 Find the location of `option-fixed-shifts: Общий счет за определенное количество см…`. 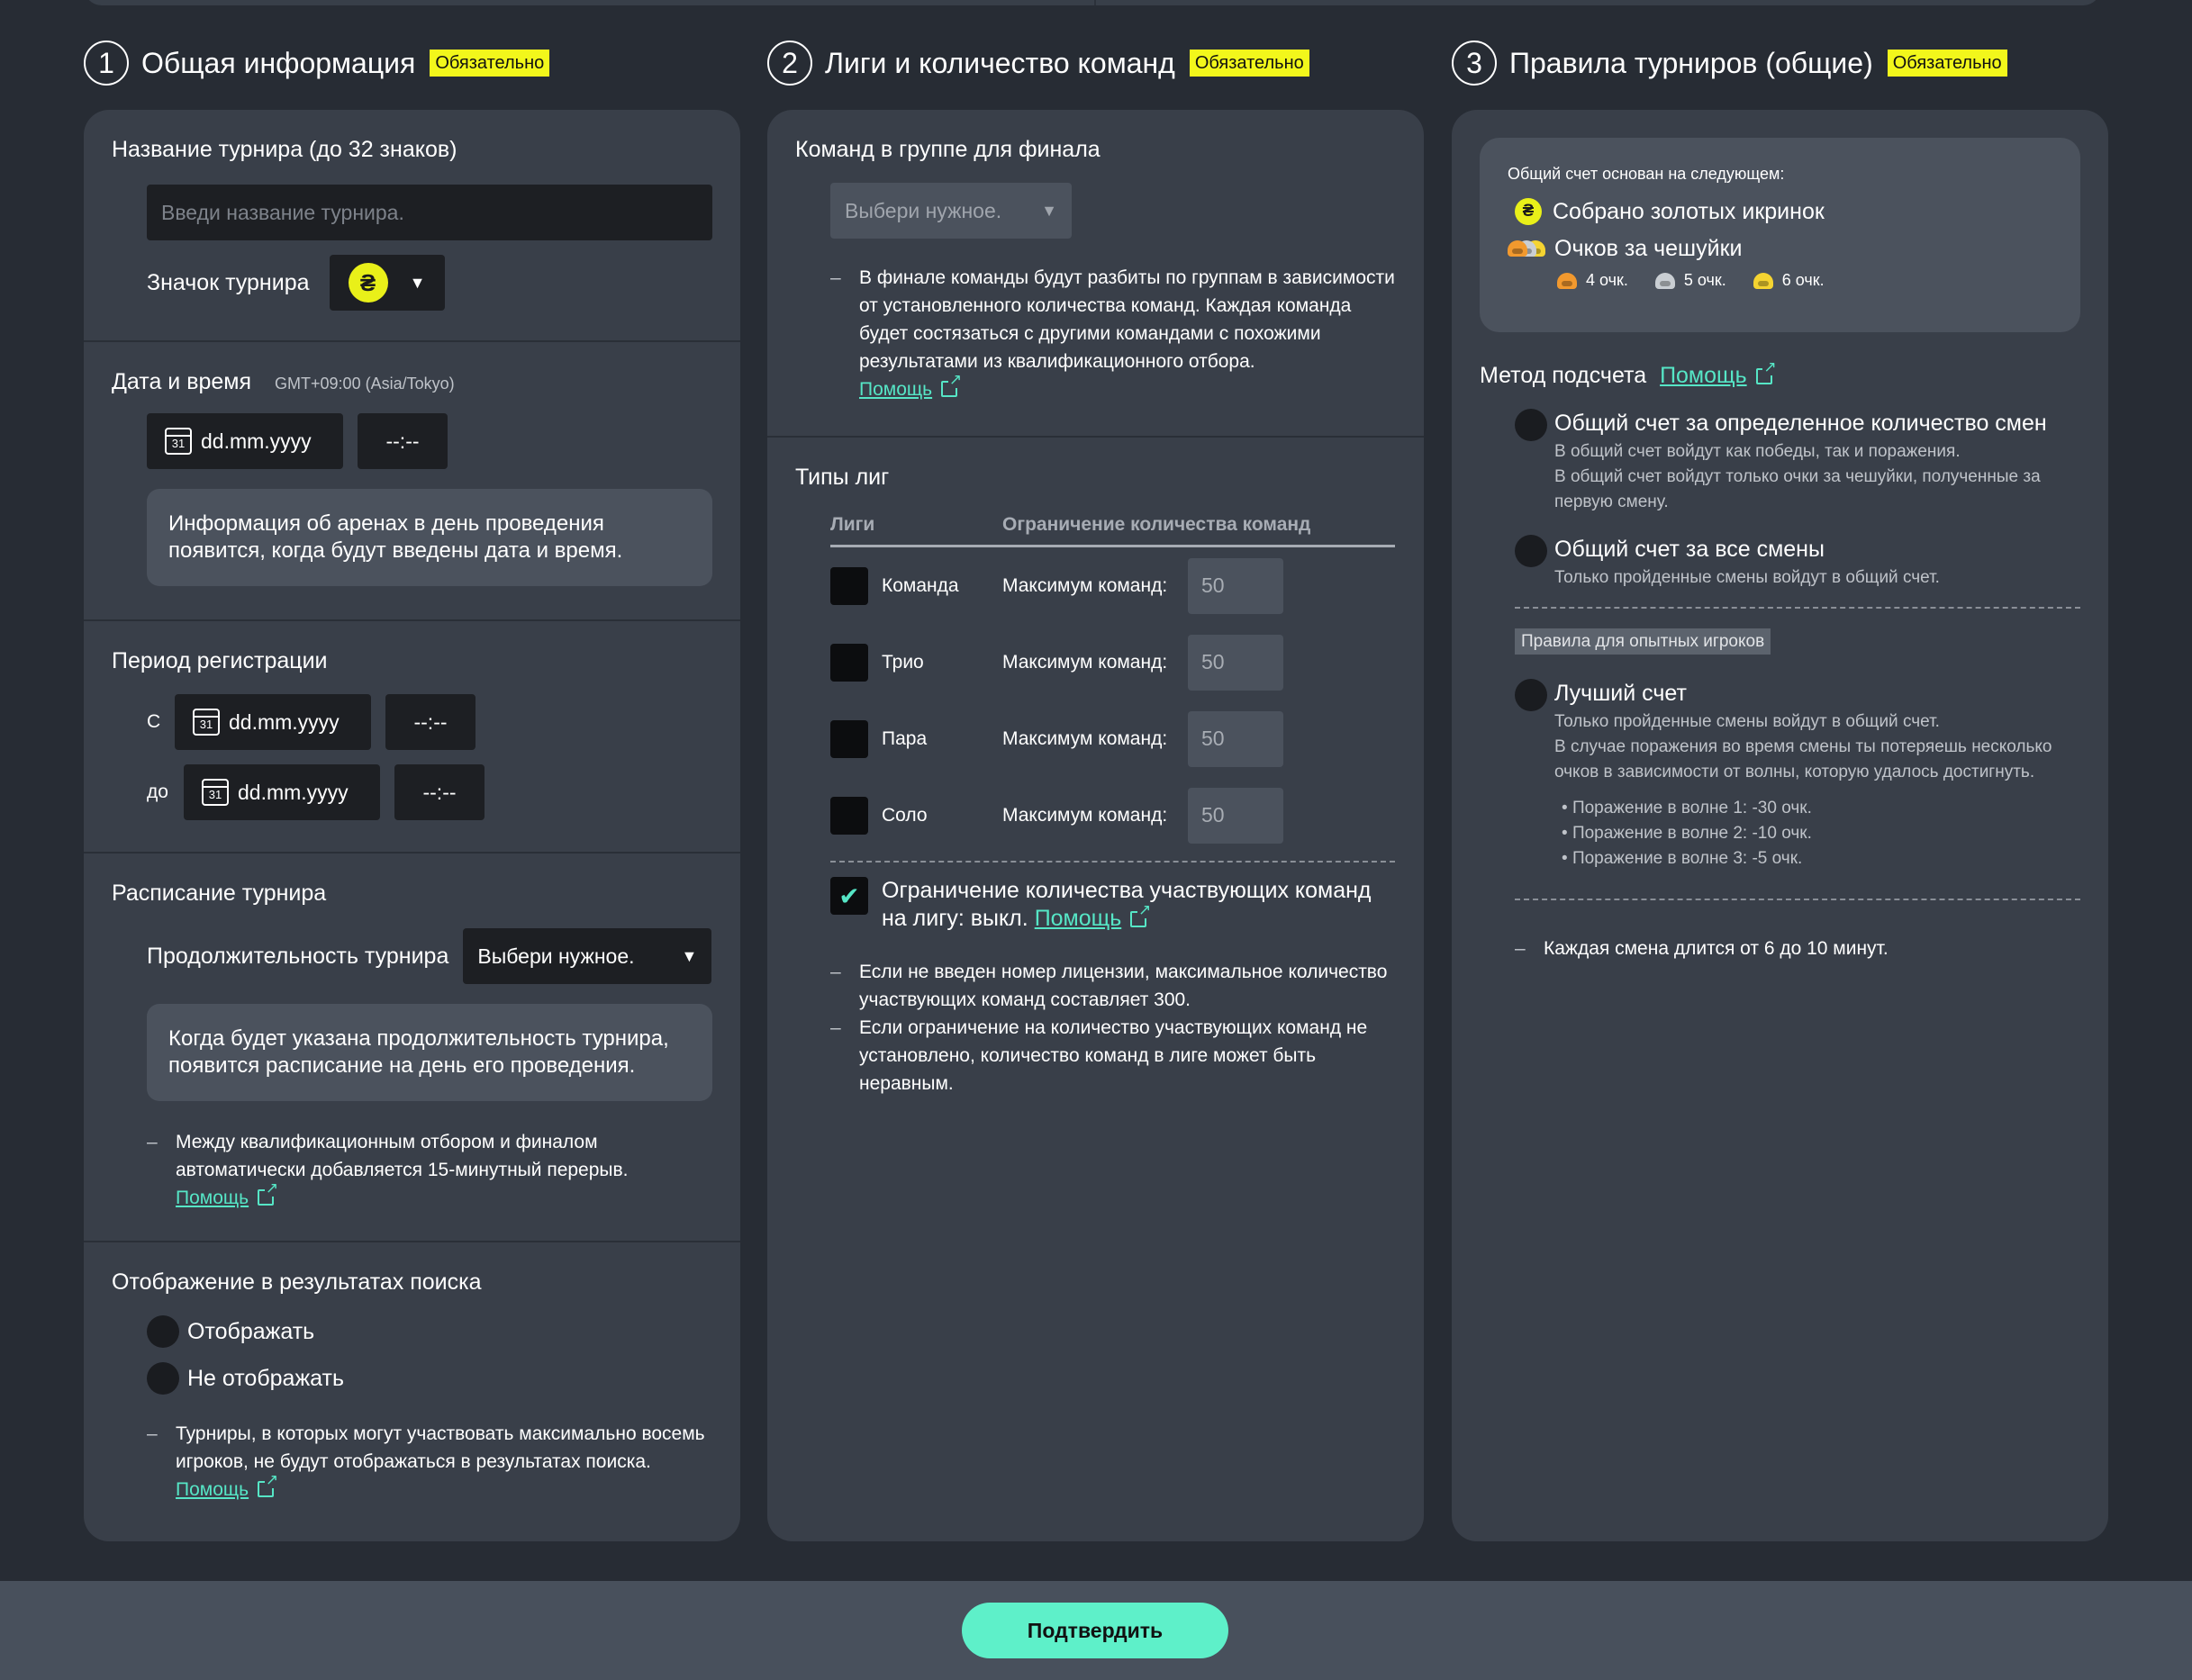

option-fixed-shifts: Общий счет за определенное количество см… is located at coordinates (1797, 462).